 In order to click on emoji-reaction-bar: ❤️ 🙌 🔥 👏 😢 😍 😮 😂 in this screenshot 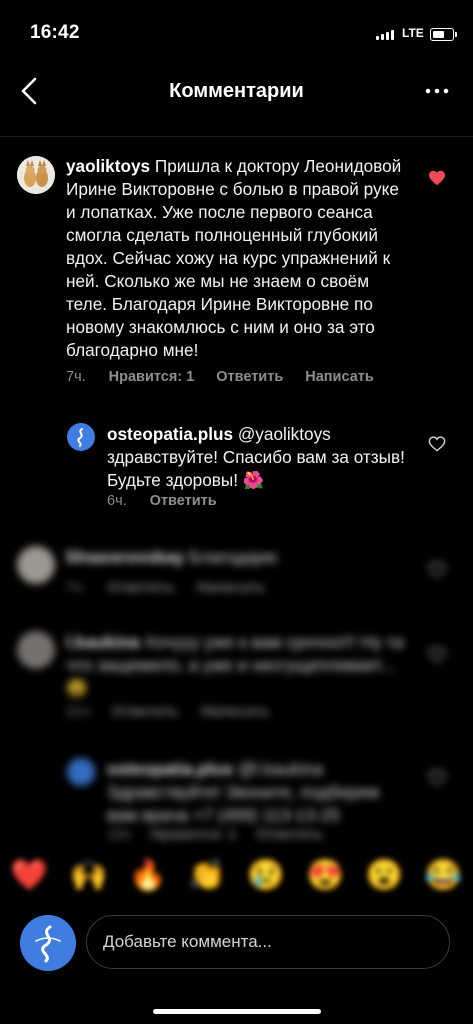, I will do `click(236, 876)`.